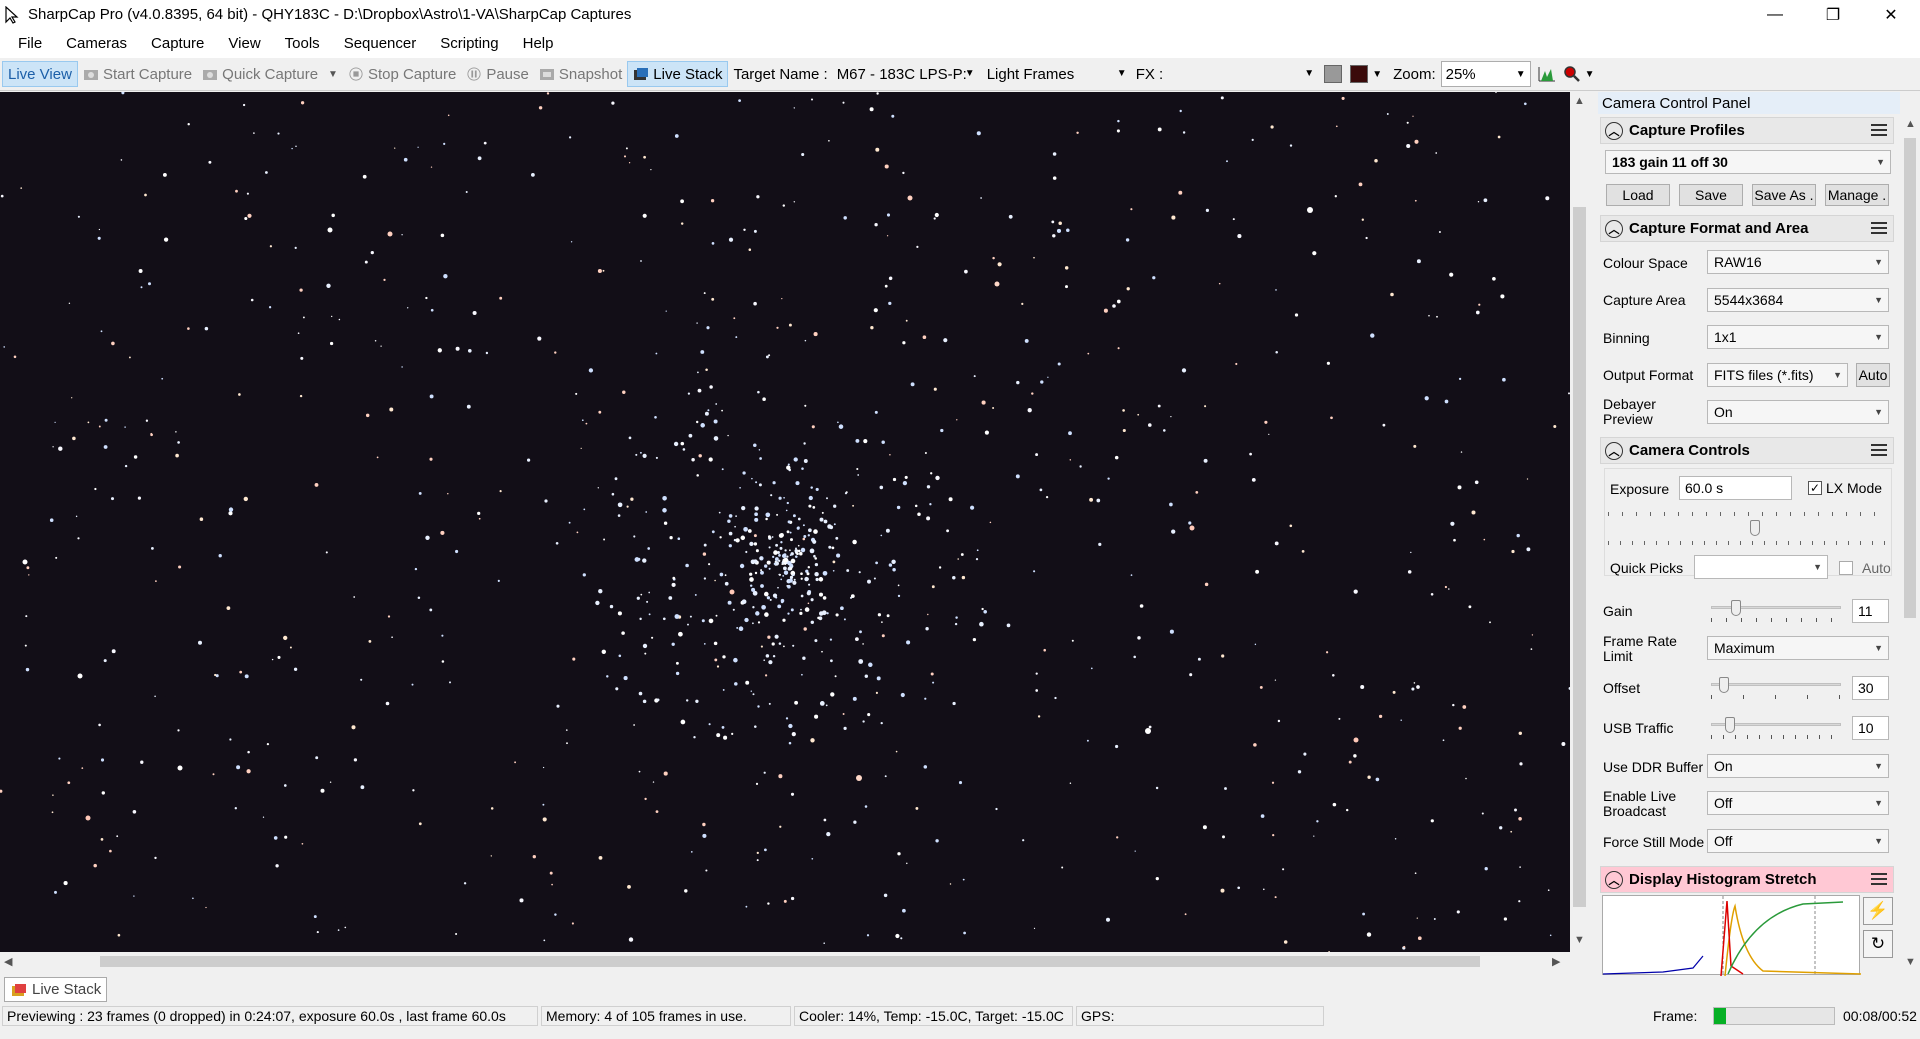 The image size is (1920, 1039). What do you see at coordinates (402, 74) in the screenshot?
I see `stop-capture-button: Stop Capture` at bounding box center [402, 74].